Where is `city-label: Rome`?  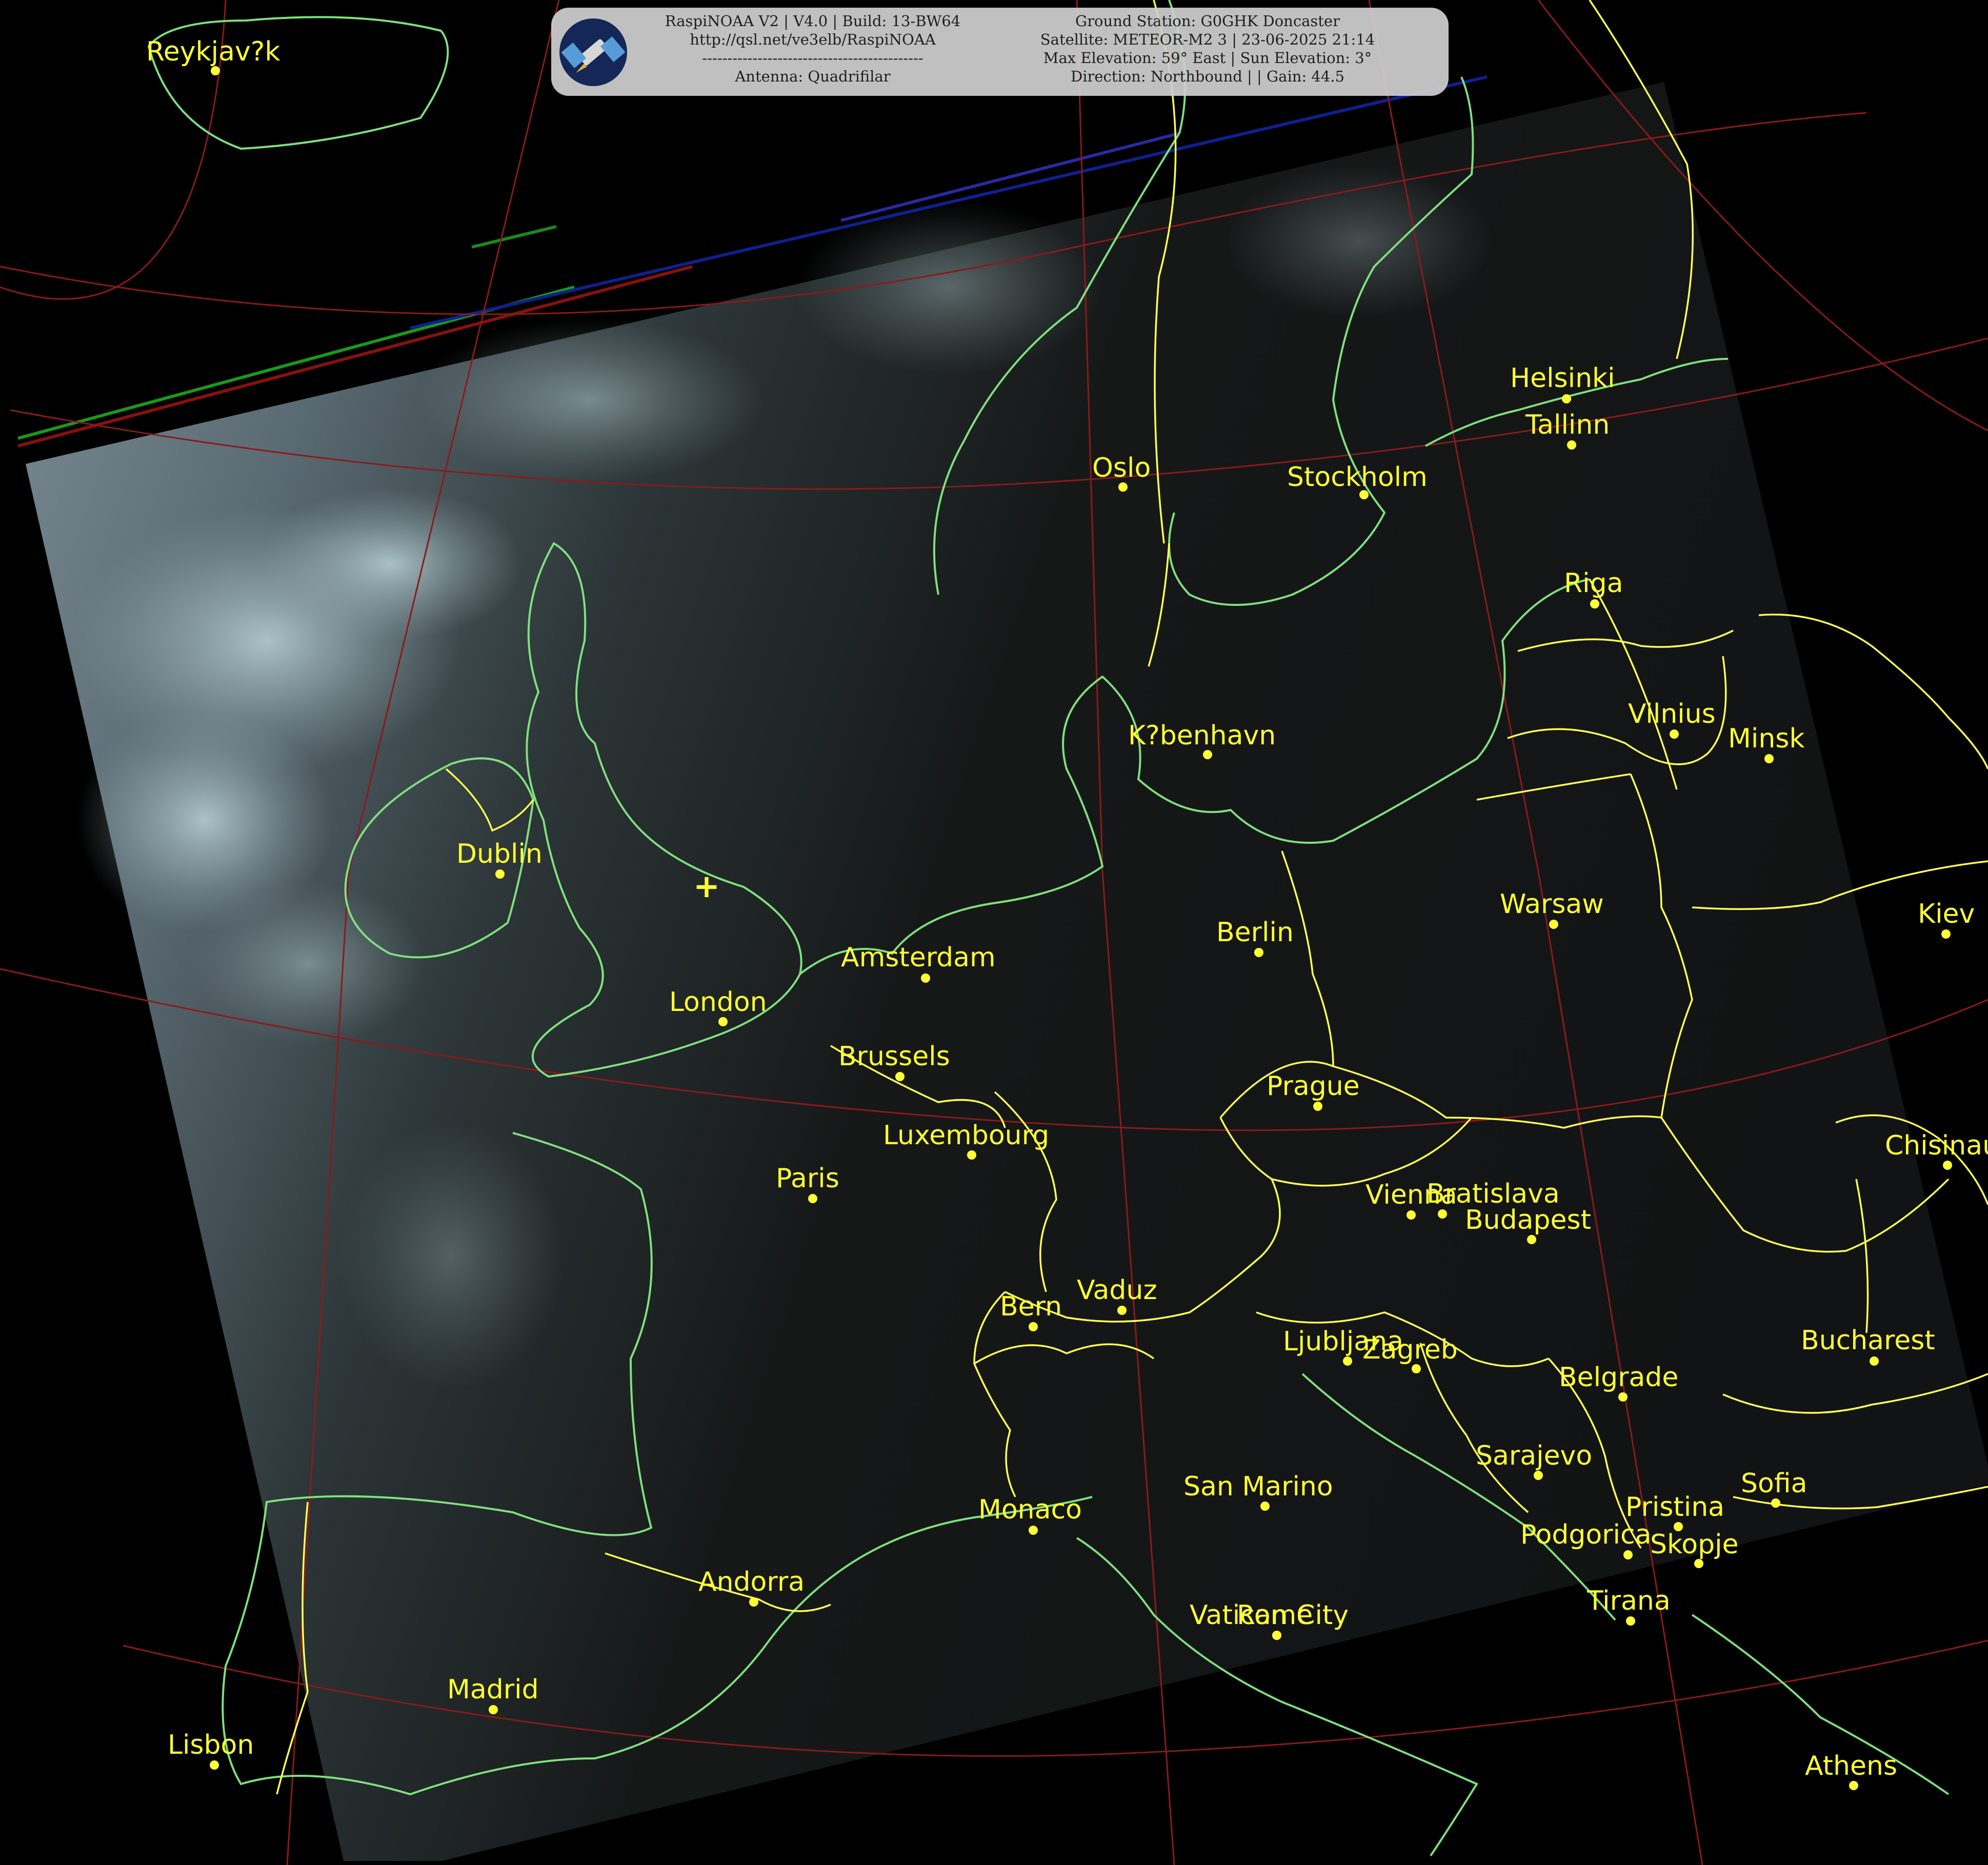 city-label: Rome is located at coordinates (1275, 1616).